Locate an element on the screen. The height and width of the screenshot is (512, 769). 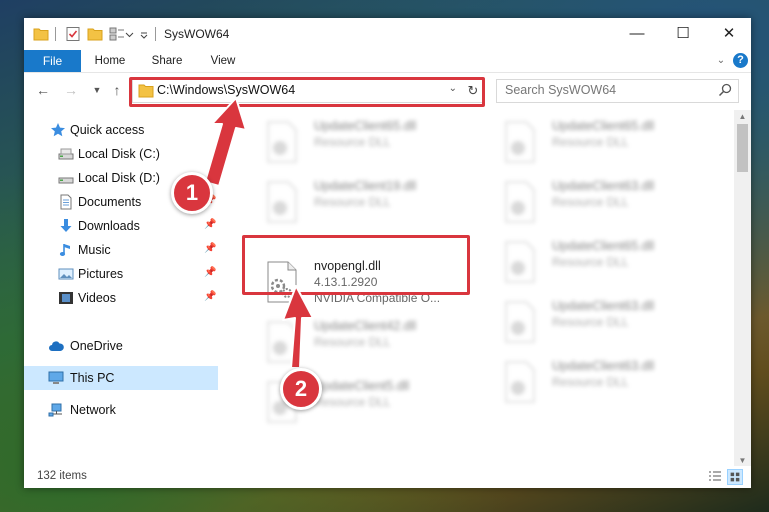
sidebar-item-network: Network is located at coordinates (121, 410).